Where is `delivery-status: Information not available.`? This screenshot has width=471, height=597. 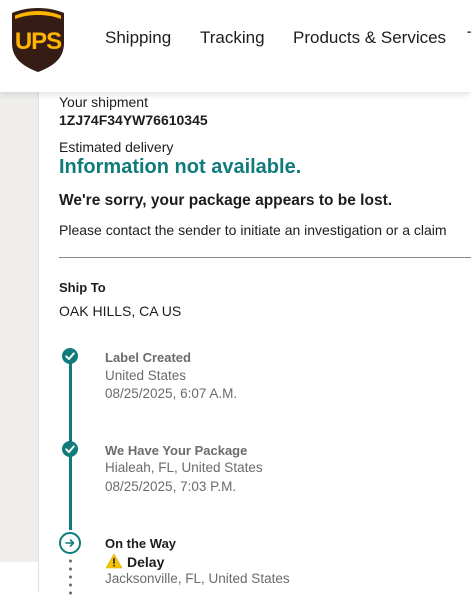
delivery-status: Information not available. is located at coordinates (180, 167).